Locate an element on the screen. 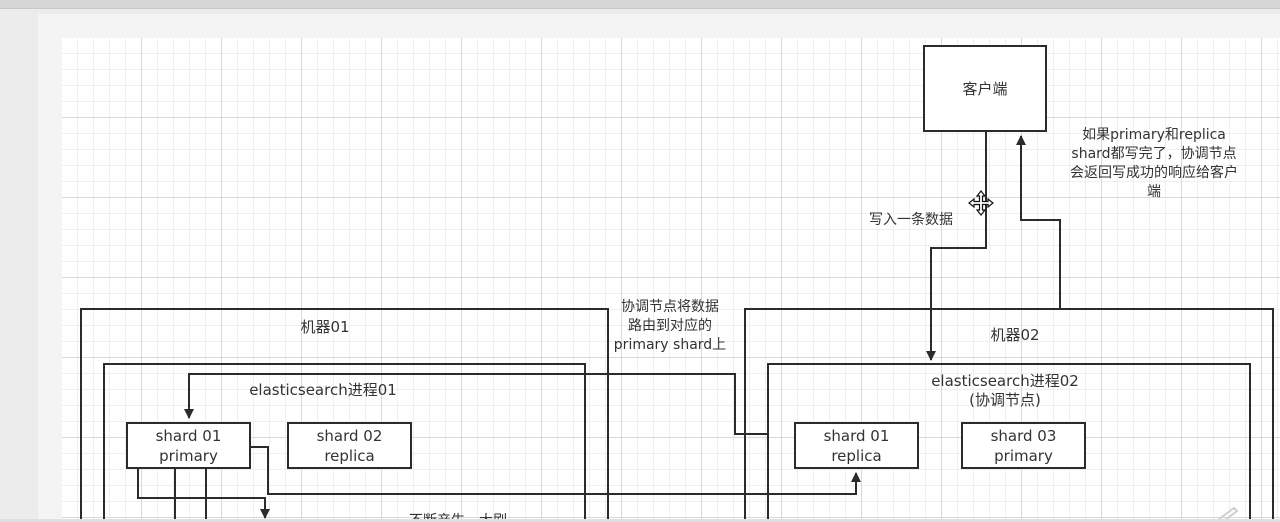 The image size is (1280, 522). route-label-line-1: 协调节点将数据 is located at coordinates (670, 307).